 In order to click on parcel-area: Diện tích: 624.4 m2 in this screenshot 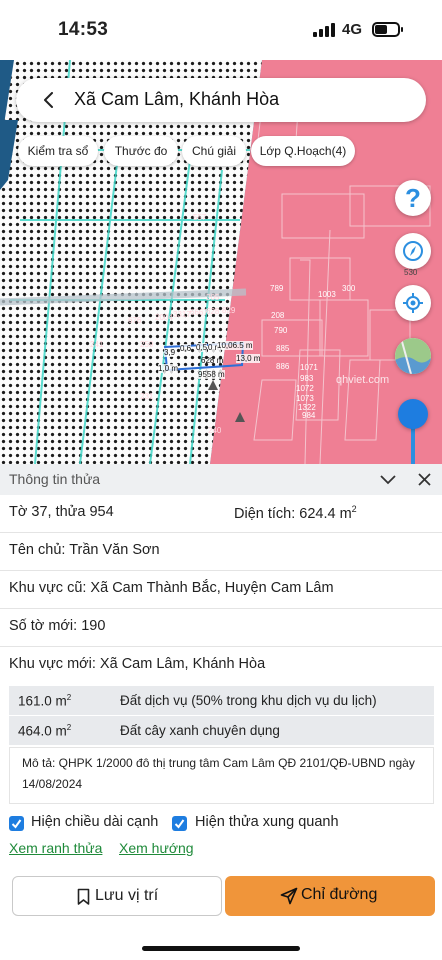, I will do `click(295, 513)`.